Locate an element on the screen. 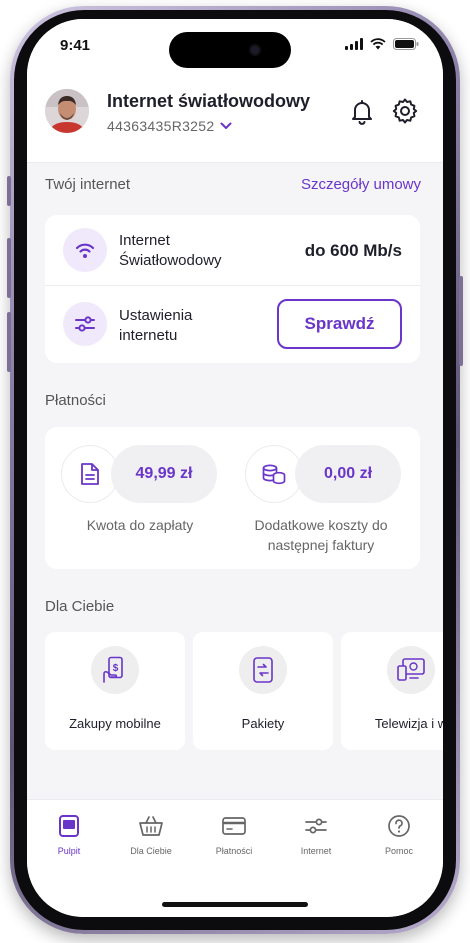 This screenshot has width=470, height=943. tile-label: Telewizja i w is located at coordinates (408, 723).